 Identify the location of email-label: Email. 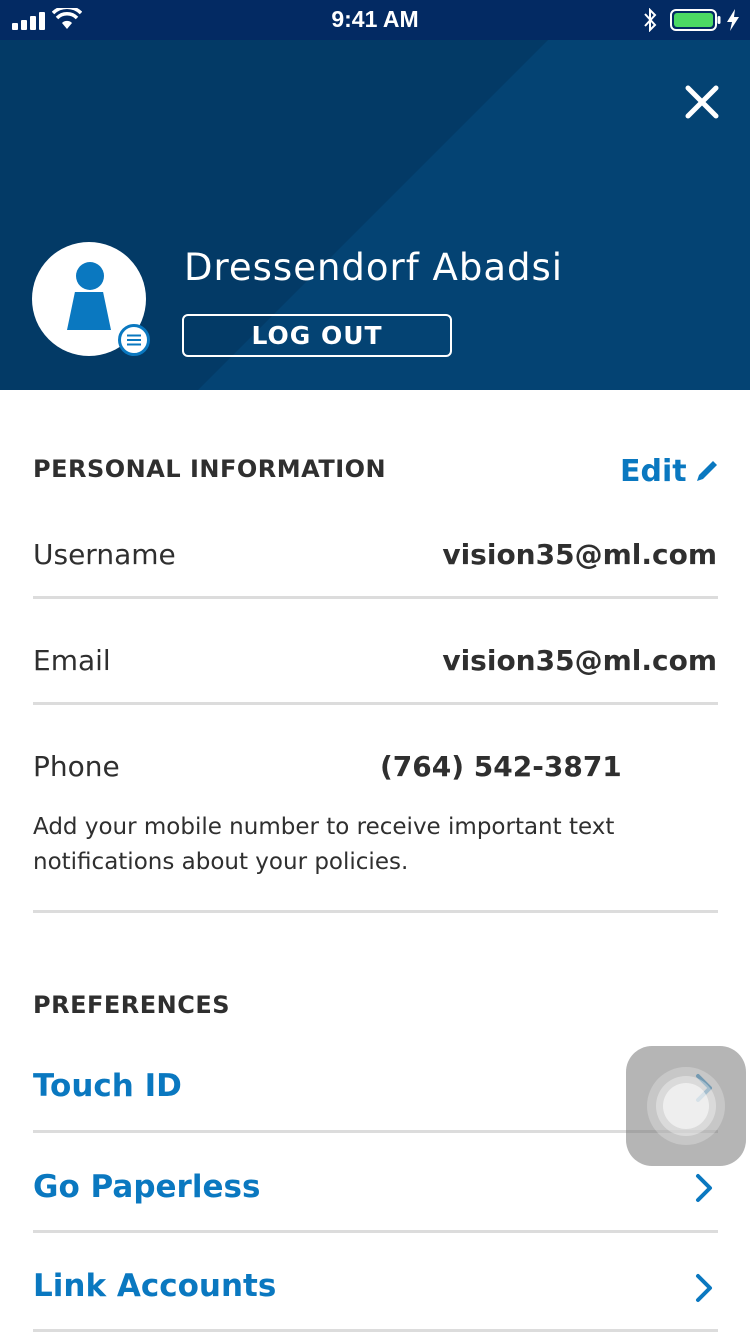
(72, 660).